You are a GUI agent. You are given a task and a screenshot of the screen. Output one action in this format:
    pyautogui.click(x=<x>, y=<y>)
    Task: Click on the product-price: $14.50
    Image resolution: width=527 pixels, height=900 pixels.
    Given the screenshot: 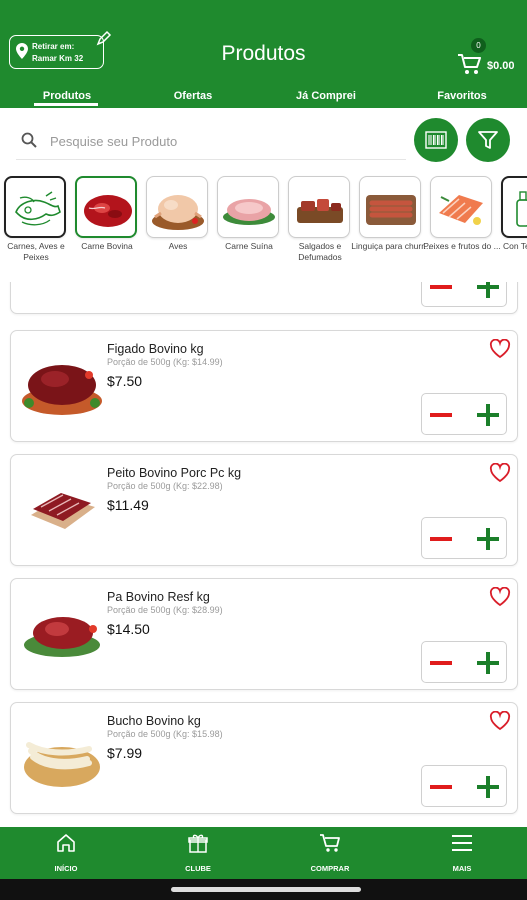 What is the action you would take?
    pyautogui.click(x=128, y=629)
    